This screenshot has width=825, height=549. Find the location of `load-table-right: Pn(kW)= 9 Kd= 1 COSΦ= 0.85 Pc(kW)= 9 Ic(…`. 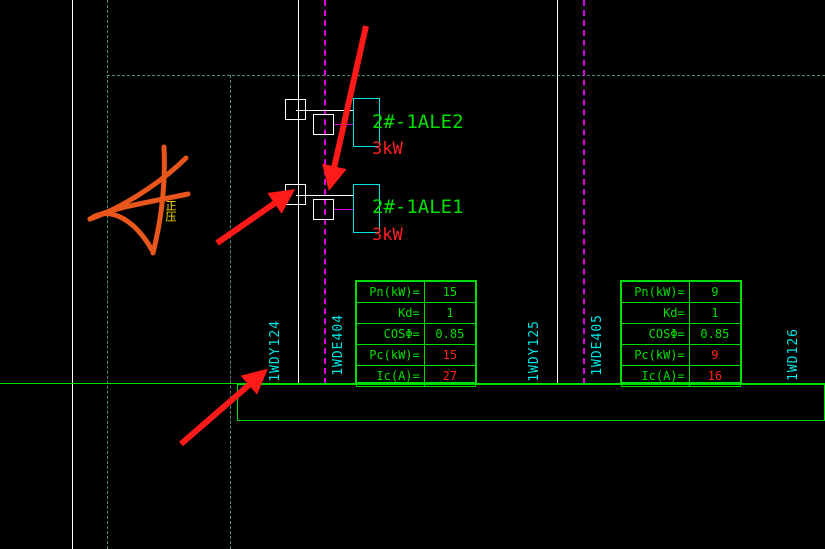

load-table-right: Pn(kW)= 9 Kd= 1 COSΦ= 0.85 Pc(kW)= 9 Ic(… is located at coordinates (681, 333).